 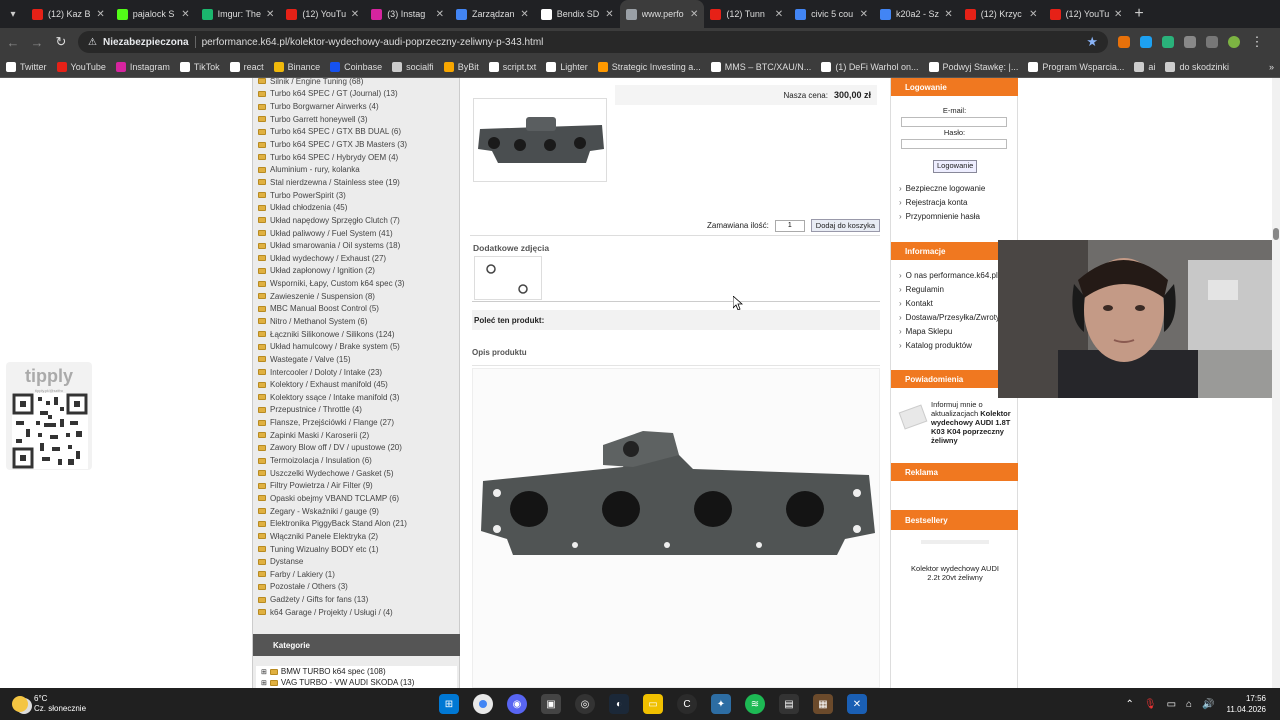 What do you see at coordinates (324, 549) in the screenshot?
I see `category-label: Tuning Wizualny BODY etc (1)` at bounding box center [324, 549].